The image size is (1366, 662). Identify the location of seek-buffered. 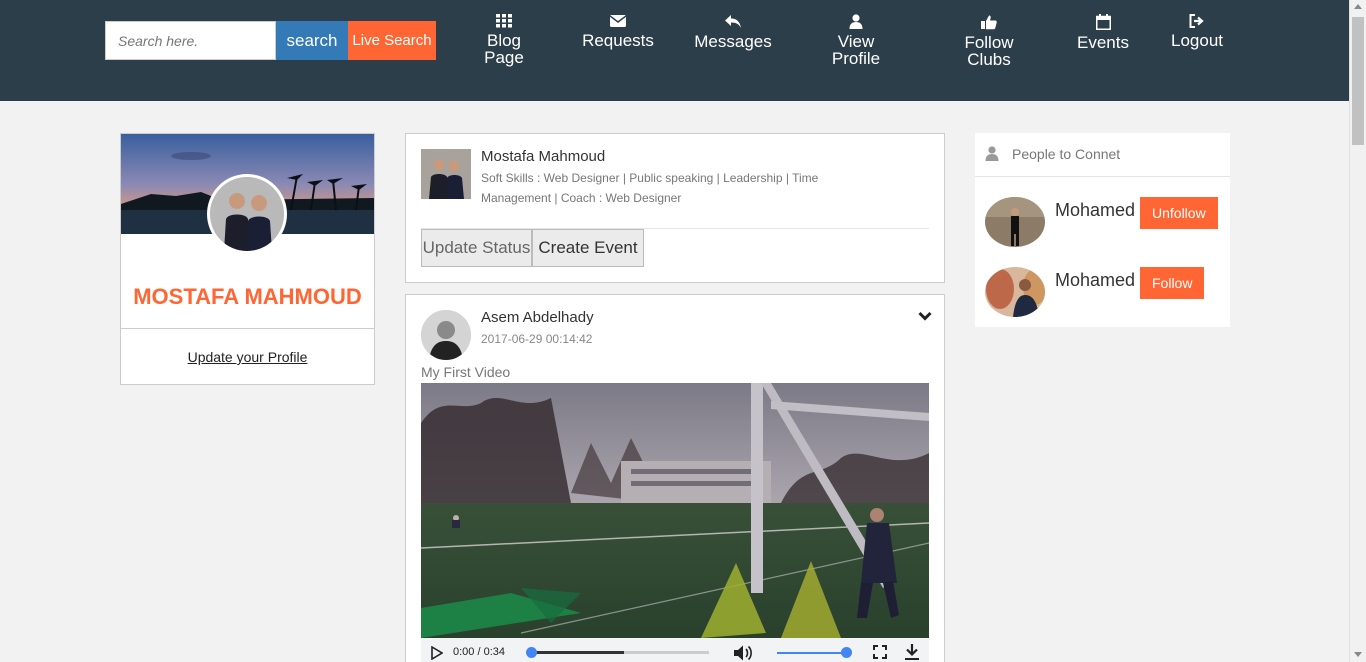
(577, 652).